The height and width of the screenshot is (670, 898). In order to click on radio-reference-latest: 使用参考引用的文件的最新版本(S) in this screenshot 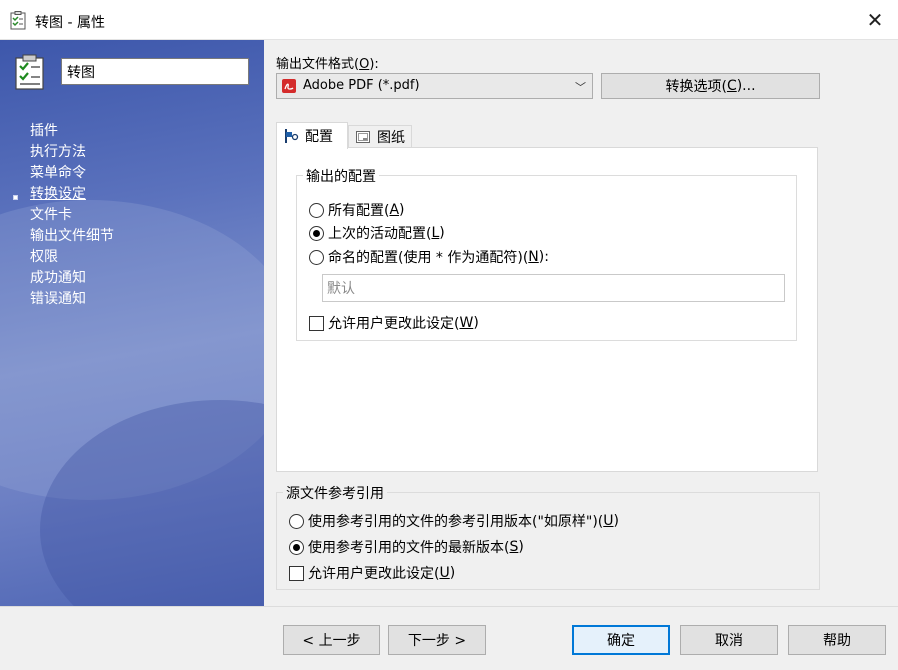, I will do `click(406, 547)`.